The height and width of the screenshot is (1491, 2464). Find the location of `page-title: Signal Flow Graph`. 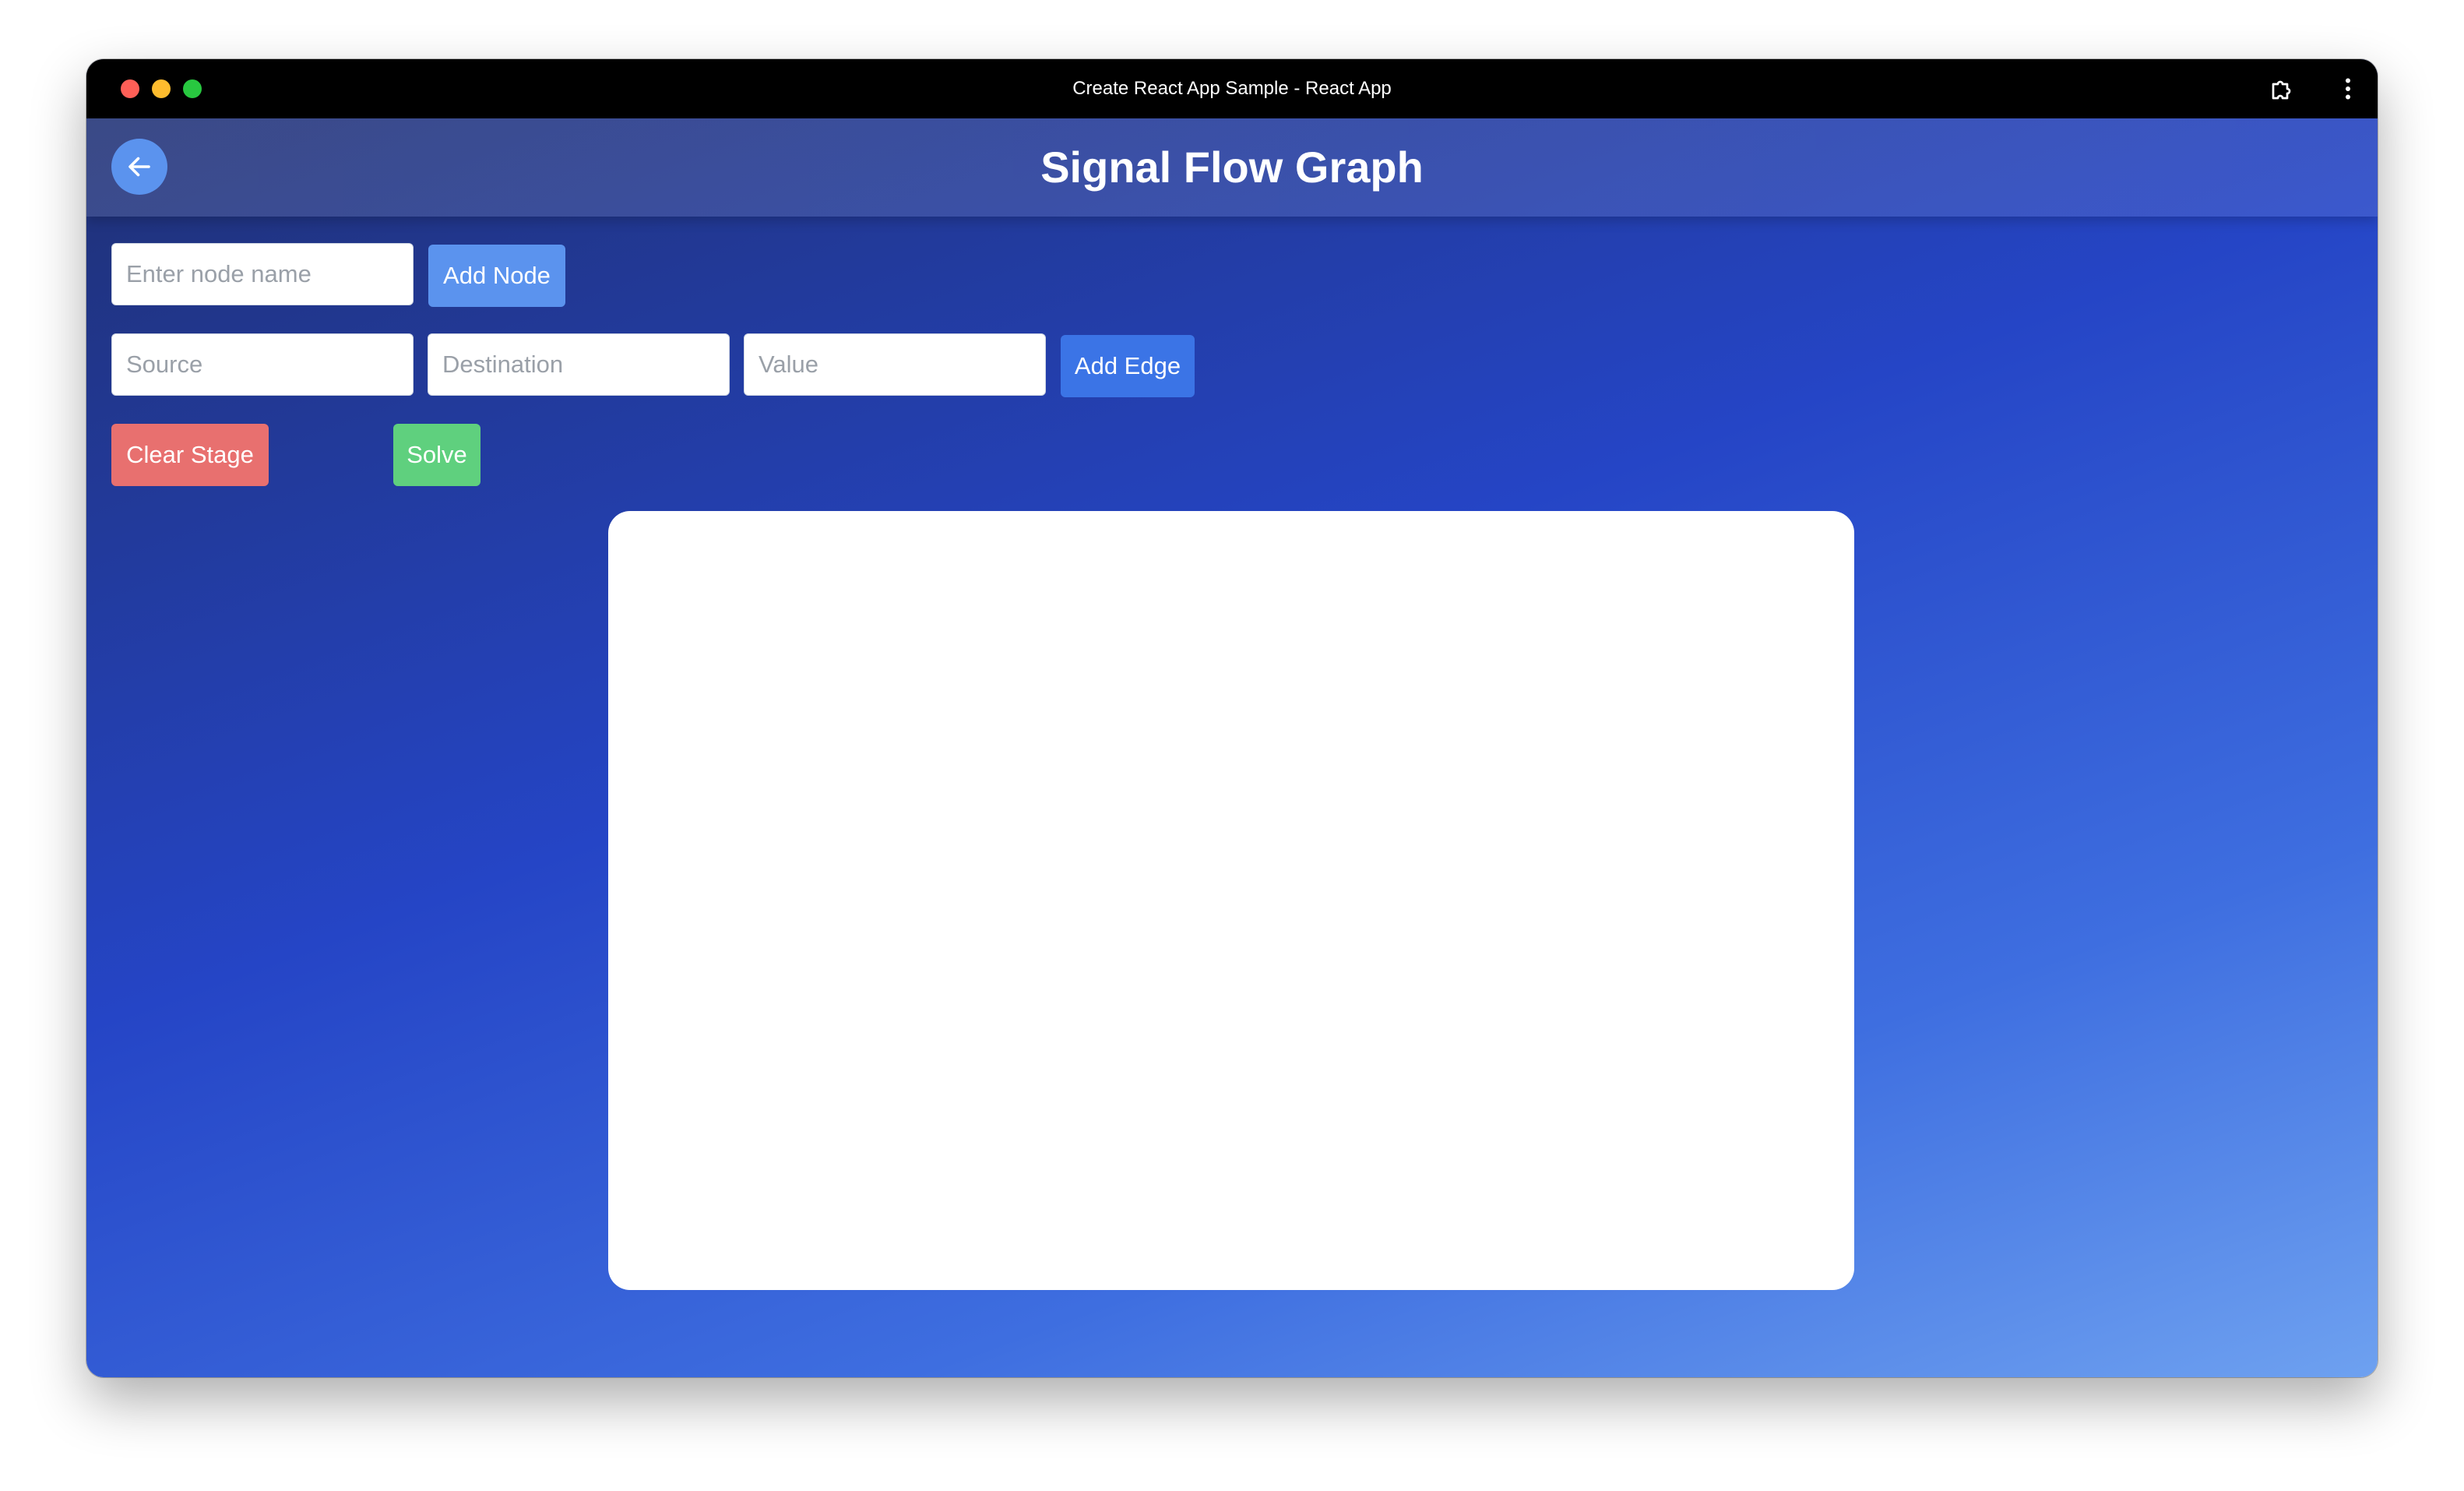

page-title: Signal Flow Graph is located at coordinates (1232, 167).